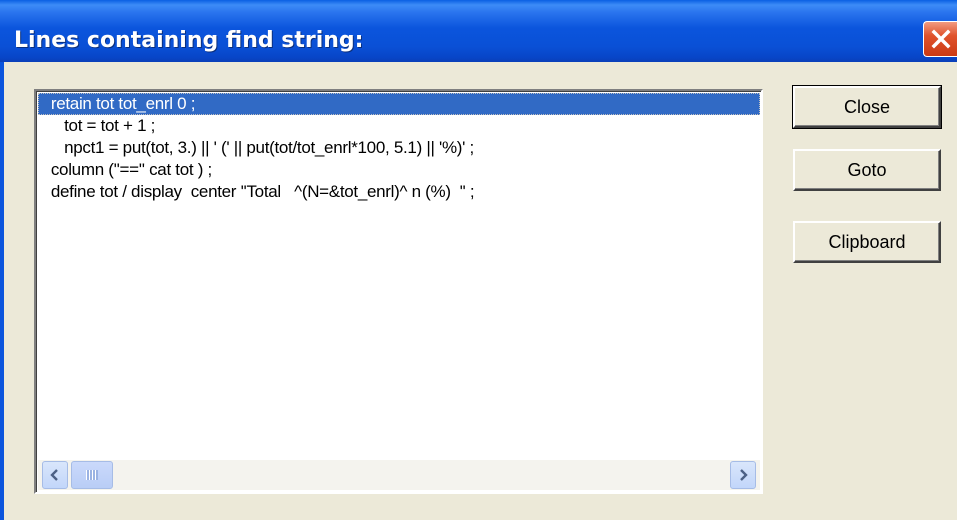 The width and height of the screenshot is (957, 520). I want to click on goto-button: Goto, so click(867, 170).